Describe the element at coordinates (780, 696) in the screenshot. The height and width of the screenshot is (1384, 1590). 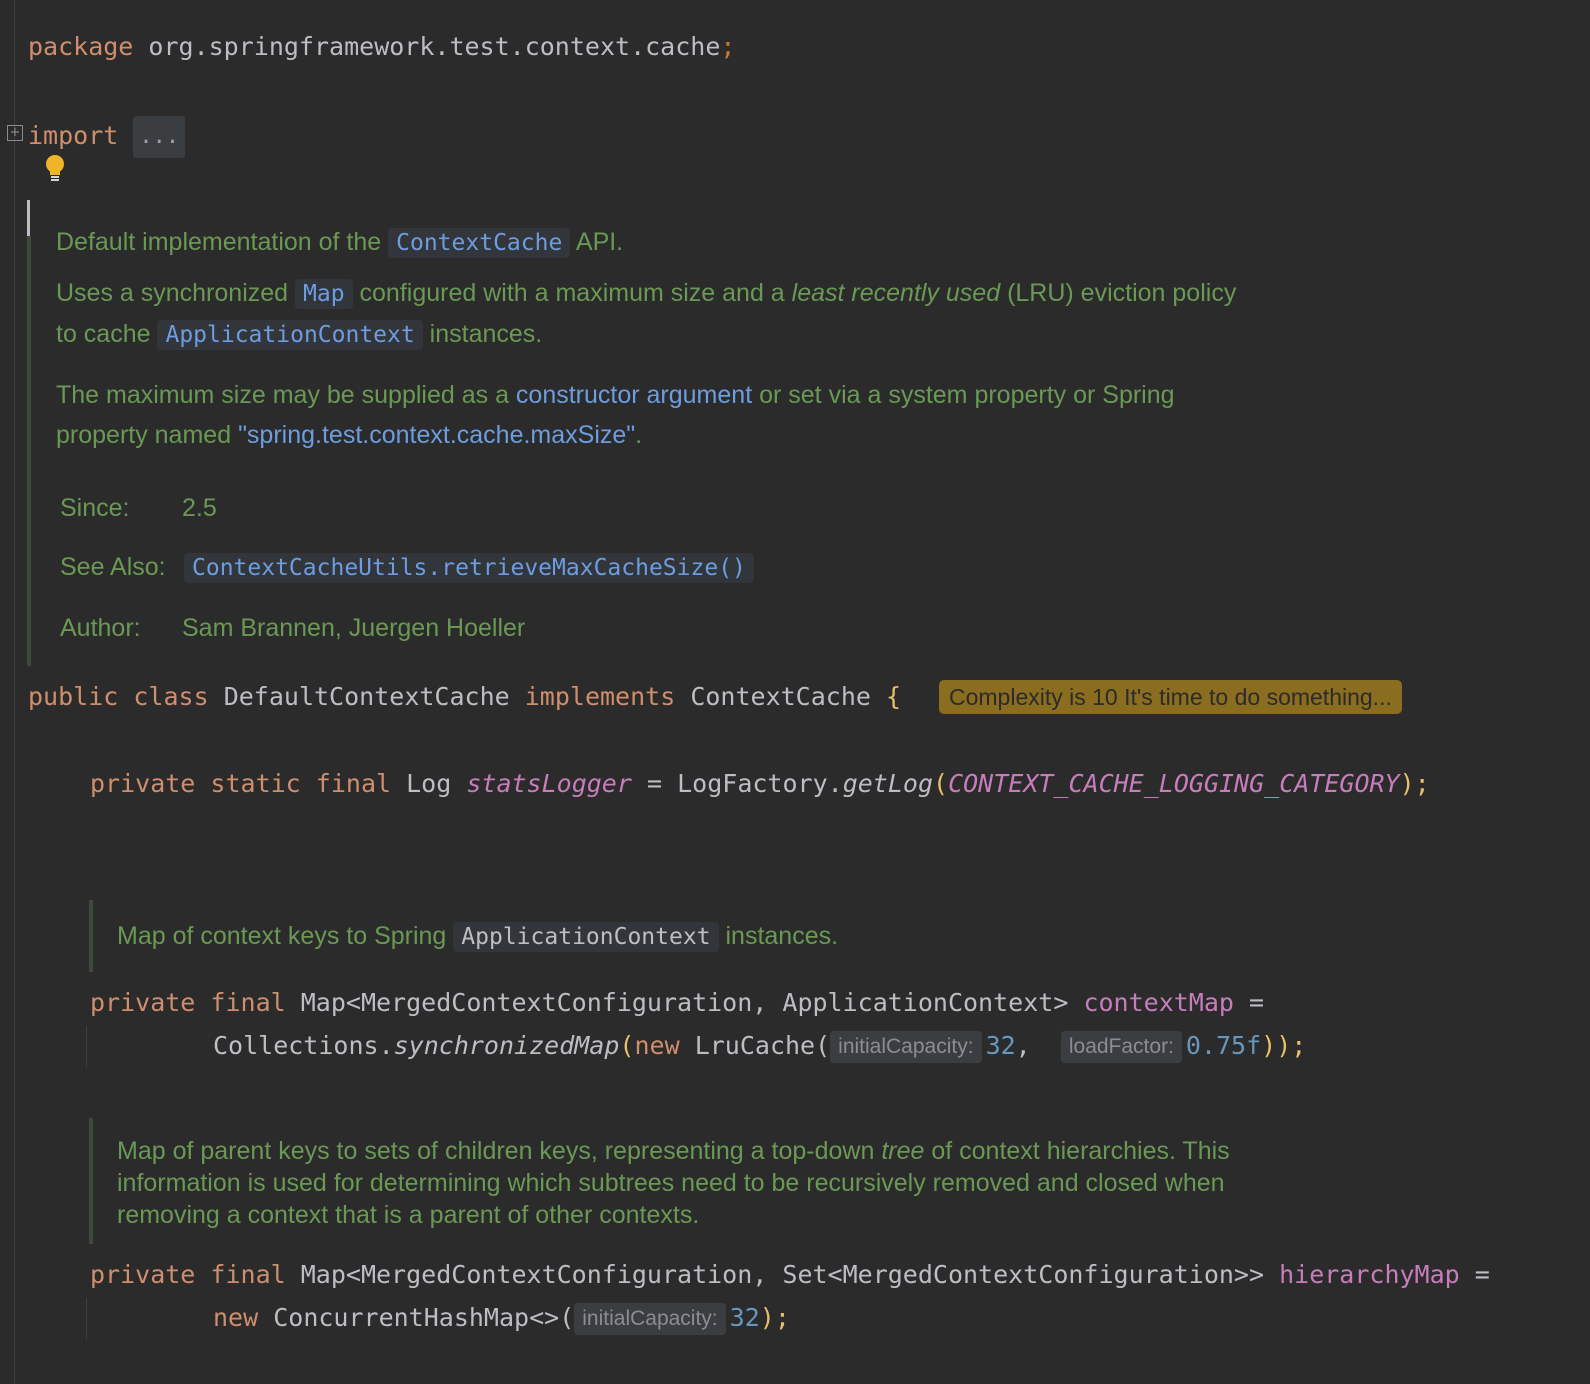
I see `interface-name: ContextCache` at that location.